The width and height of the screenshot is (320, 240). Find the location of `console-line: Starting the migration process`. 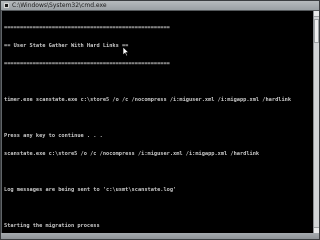

console-line: Starting the migration process is located at coordinates (52, 226).